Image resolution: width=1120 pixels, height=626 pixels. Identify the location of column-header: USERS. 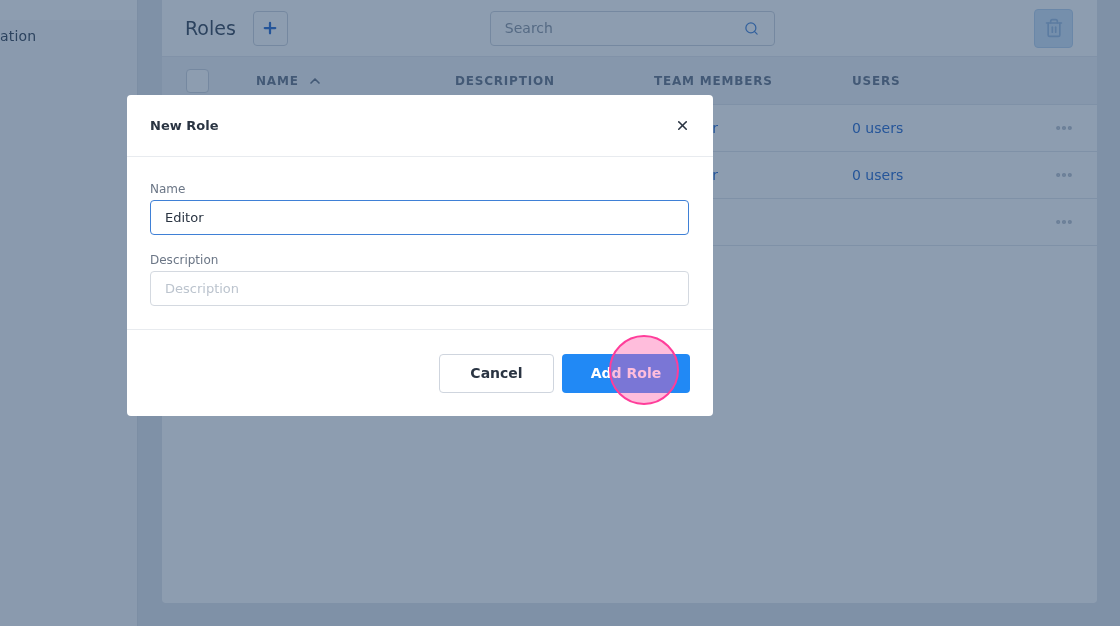
(876, 80).